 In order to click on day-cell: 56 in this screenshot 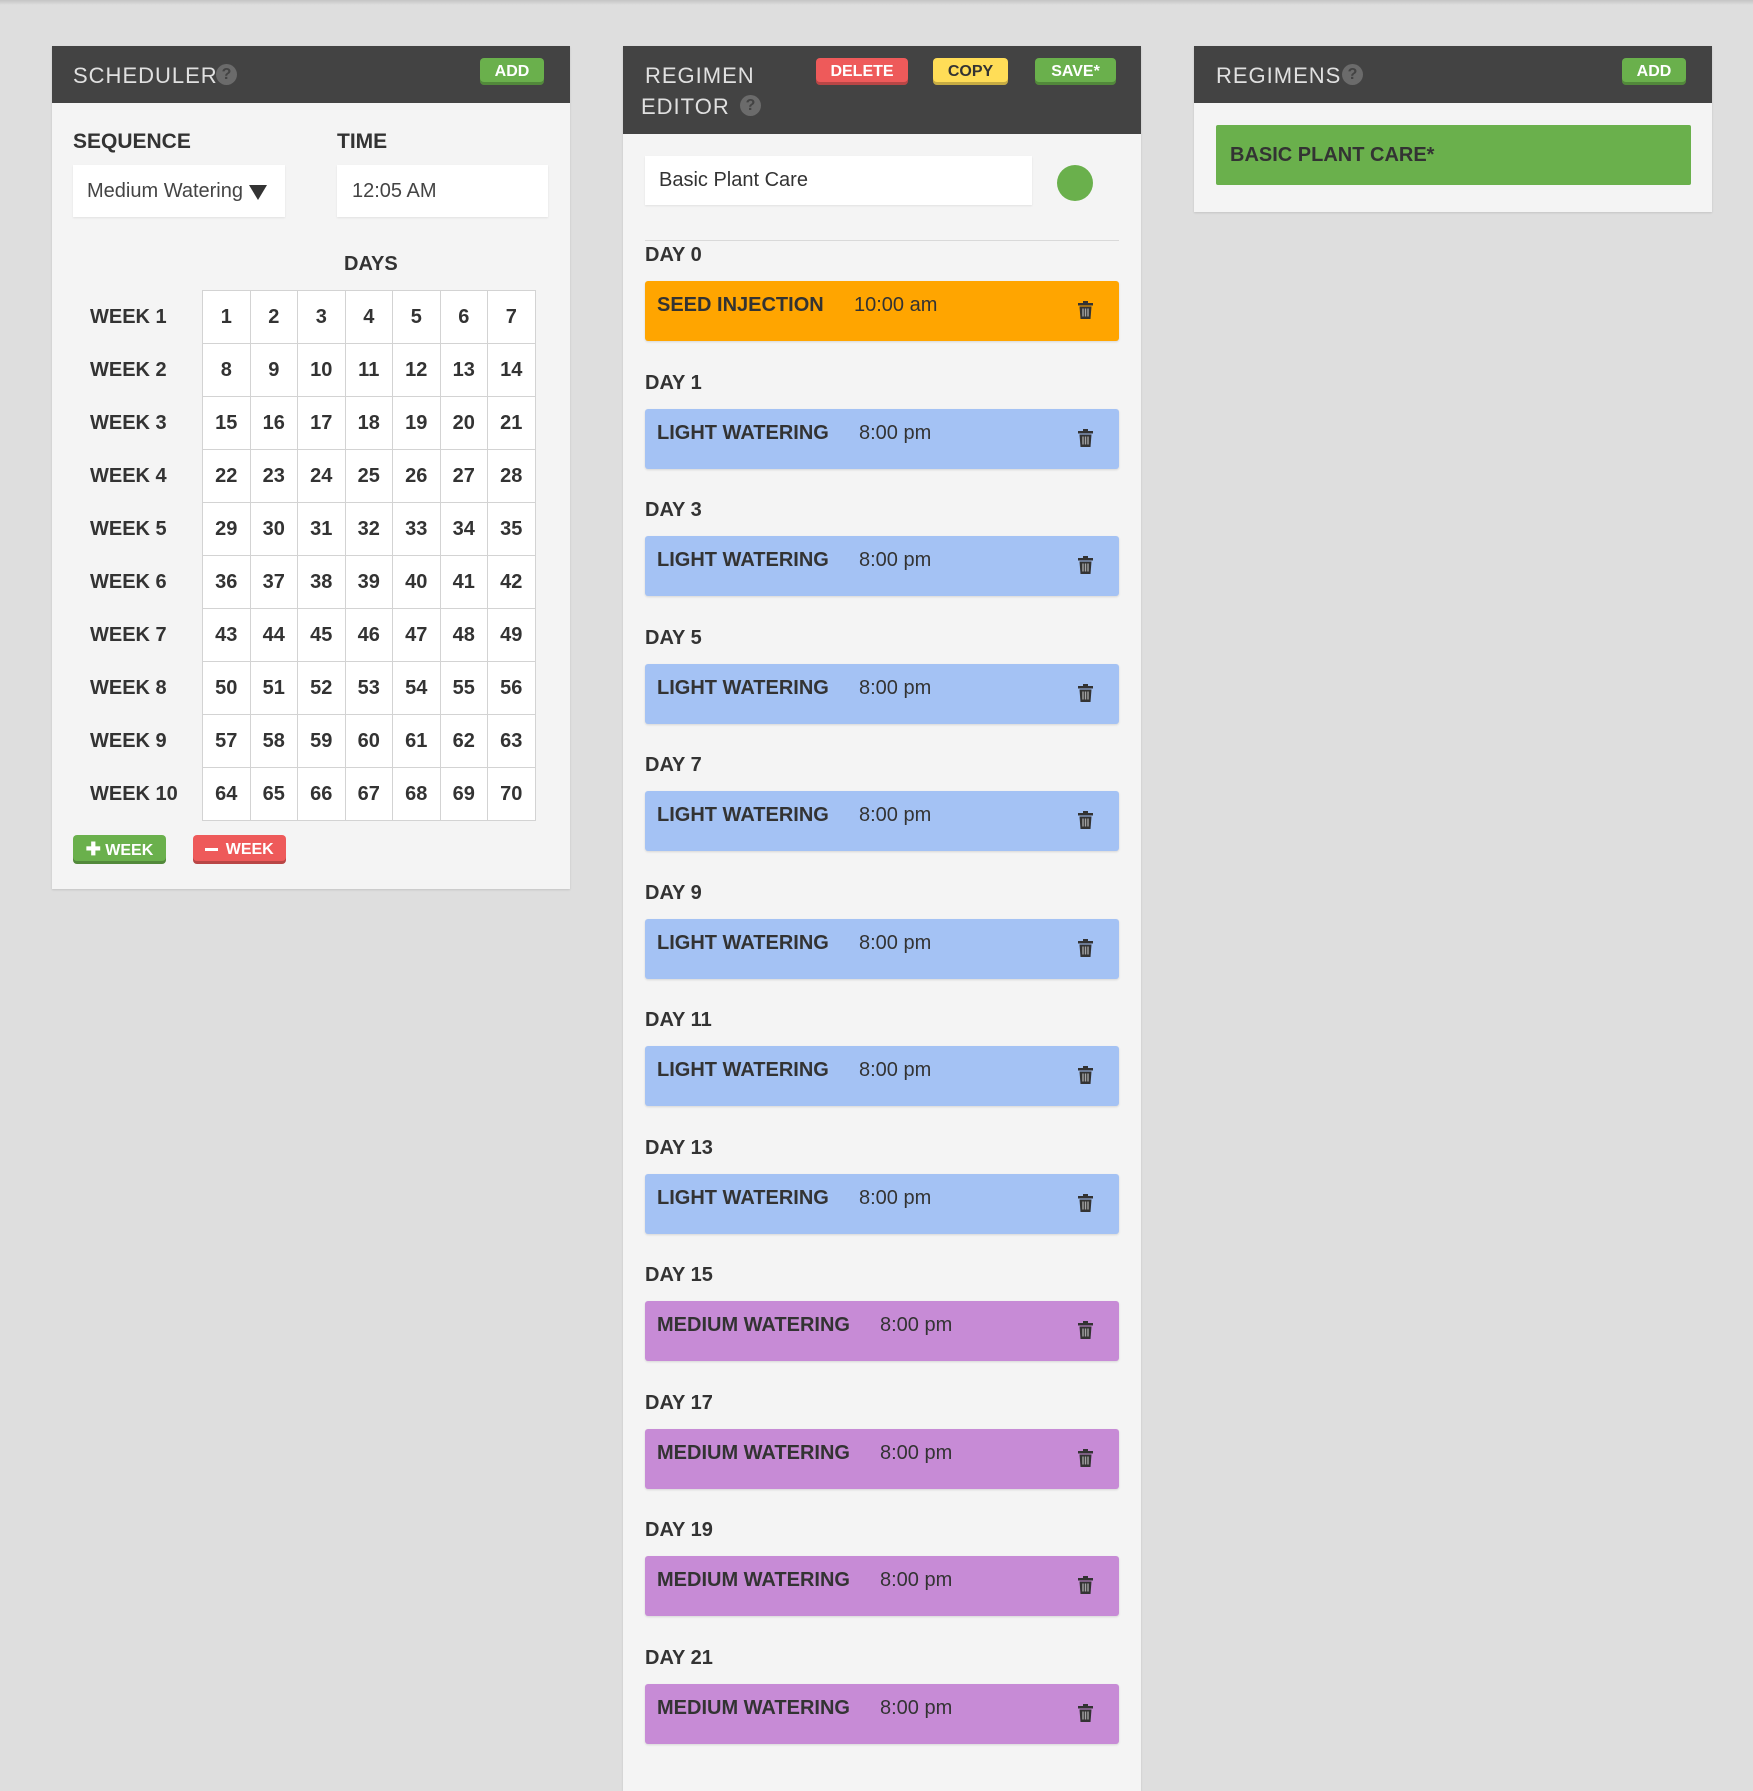, I will do `click(511, 688)`.